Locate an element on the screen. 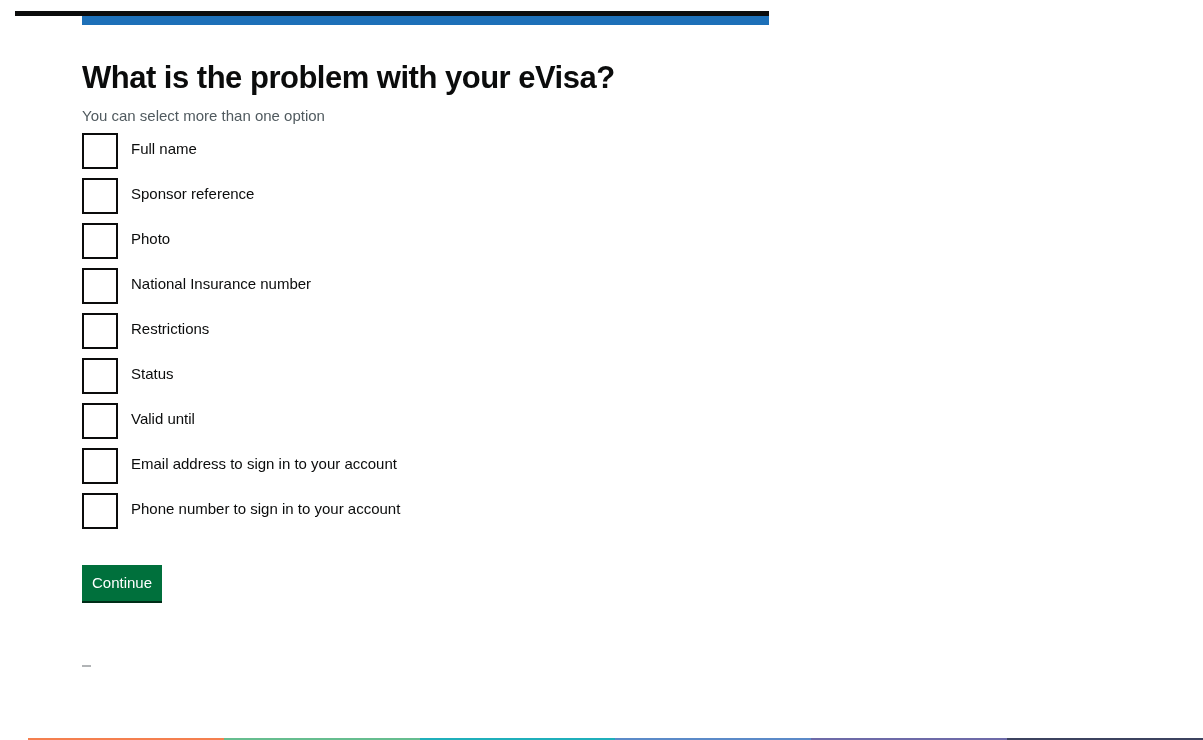  checkbox-label: National Insurance number is located at coordinates (221, 284).